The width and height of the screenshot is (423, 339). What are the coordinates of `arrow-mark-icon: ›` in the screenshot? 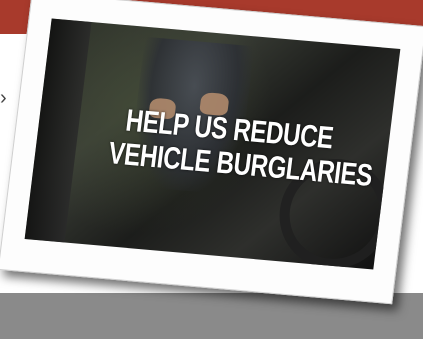 It's located at (3, 98).